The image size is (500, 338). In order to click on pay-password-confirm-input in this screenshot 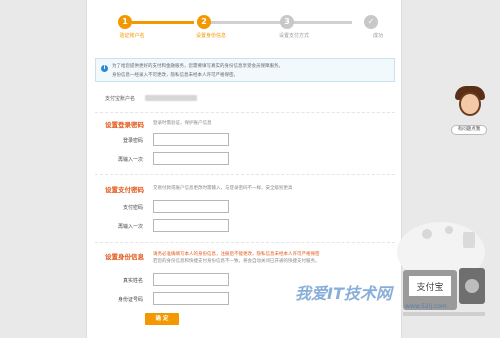, I will do `click(191, 225)`.